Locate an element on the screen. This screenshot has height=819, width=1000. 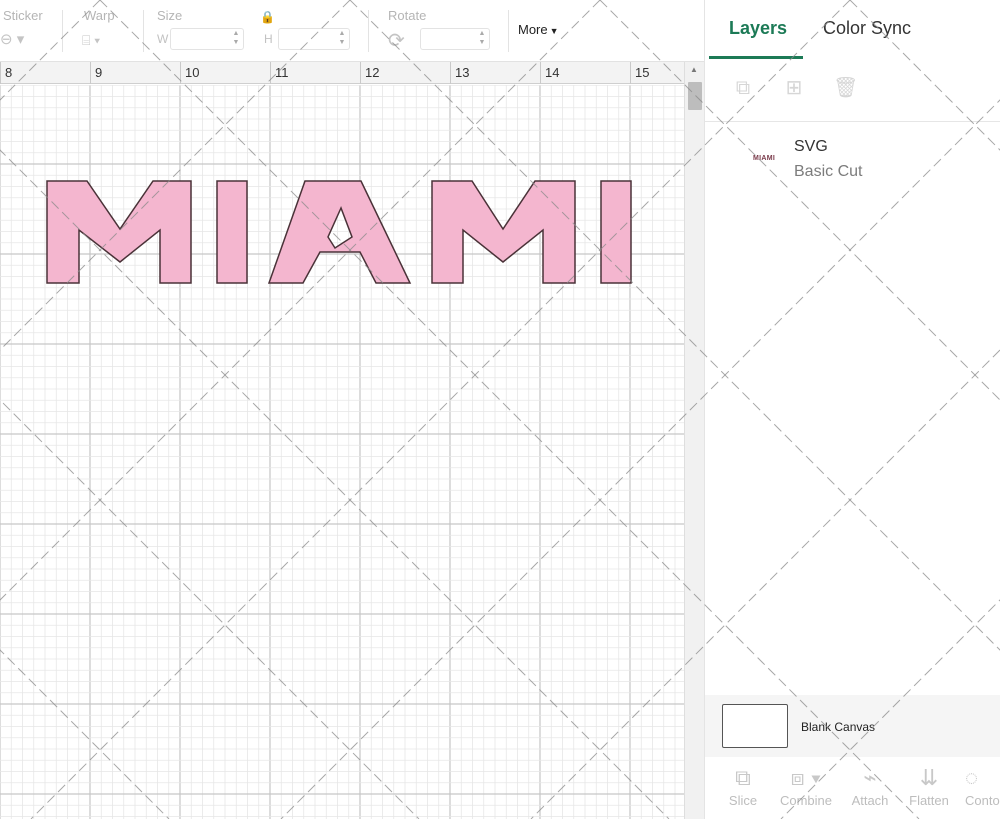
tab-color-sync: Color Sync is located at coordinates (867, 28).